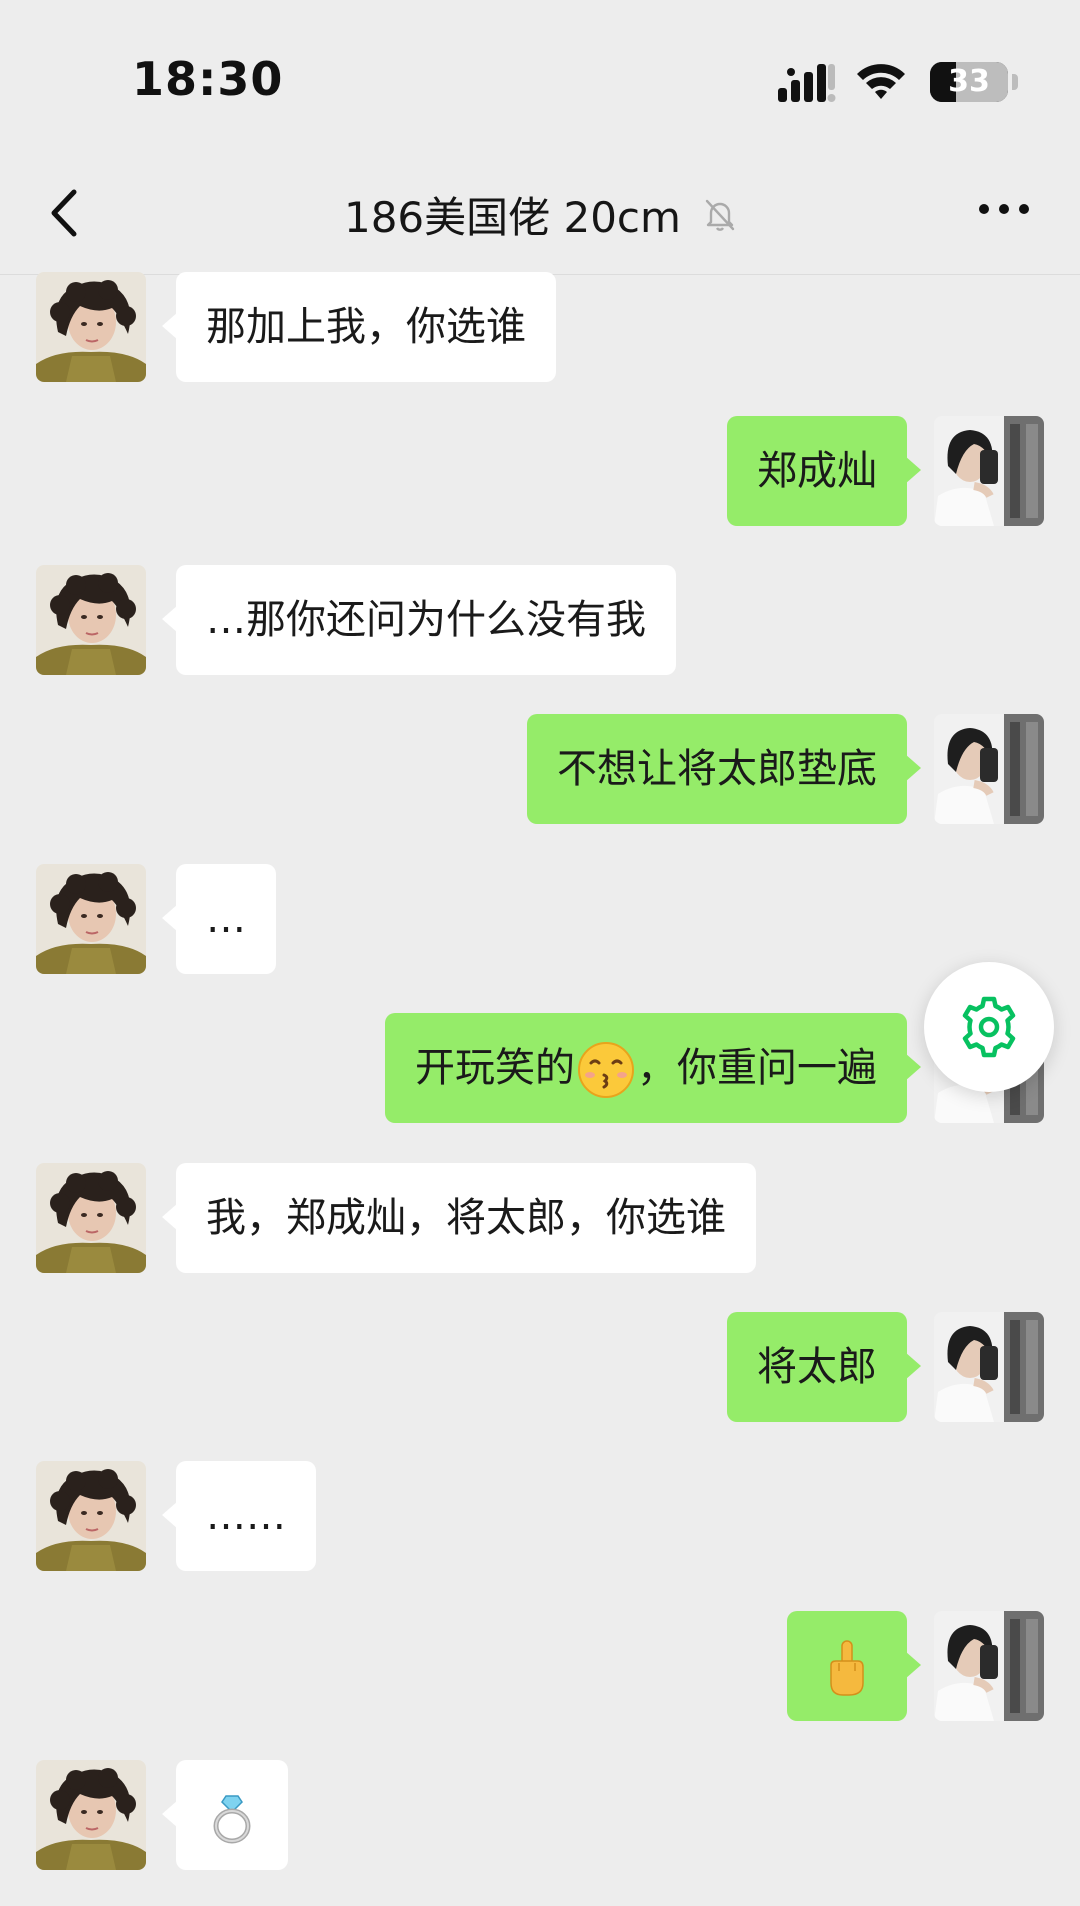 The image size is (1080, 1906). I want to click on middle-finger-emoji-icon, so click(847, 1668).